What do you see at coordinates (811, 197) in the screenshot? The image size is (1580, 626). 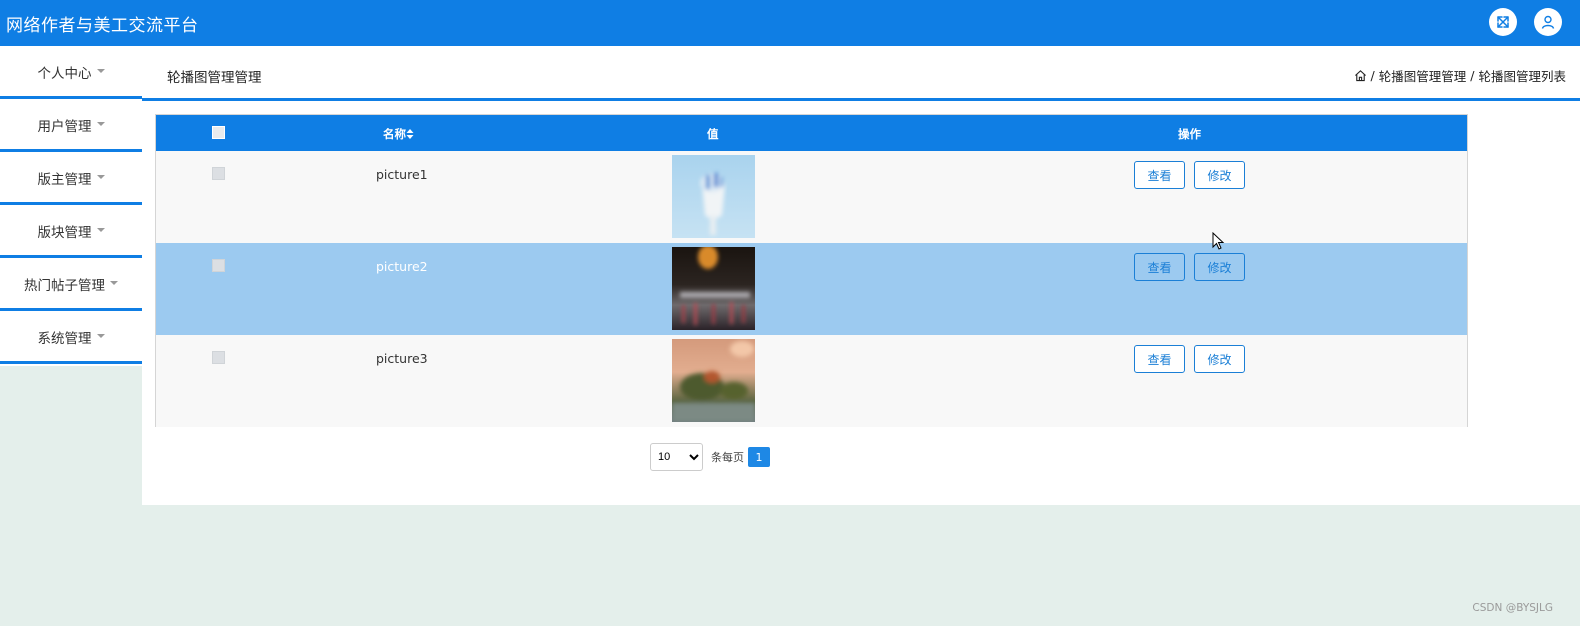 I see `table-row: picture1 查看 修改` at bounding box center [811, 197].